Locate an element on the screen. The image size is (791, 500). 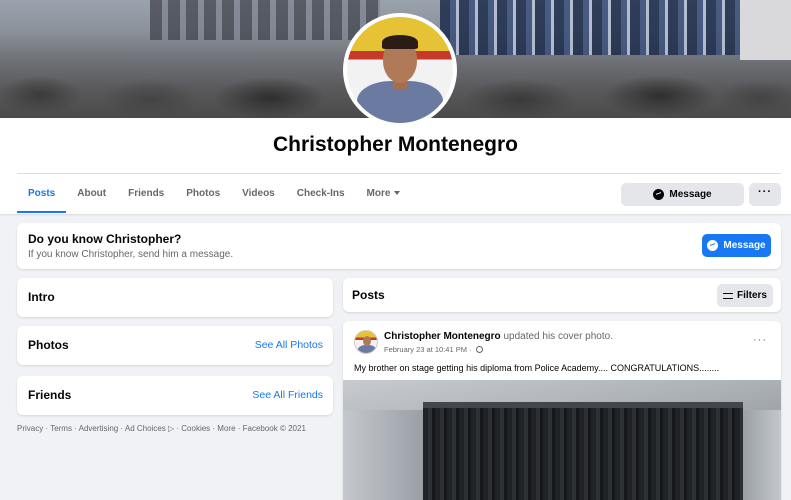
intro-title: Intro is located at coordinates (41, 297).